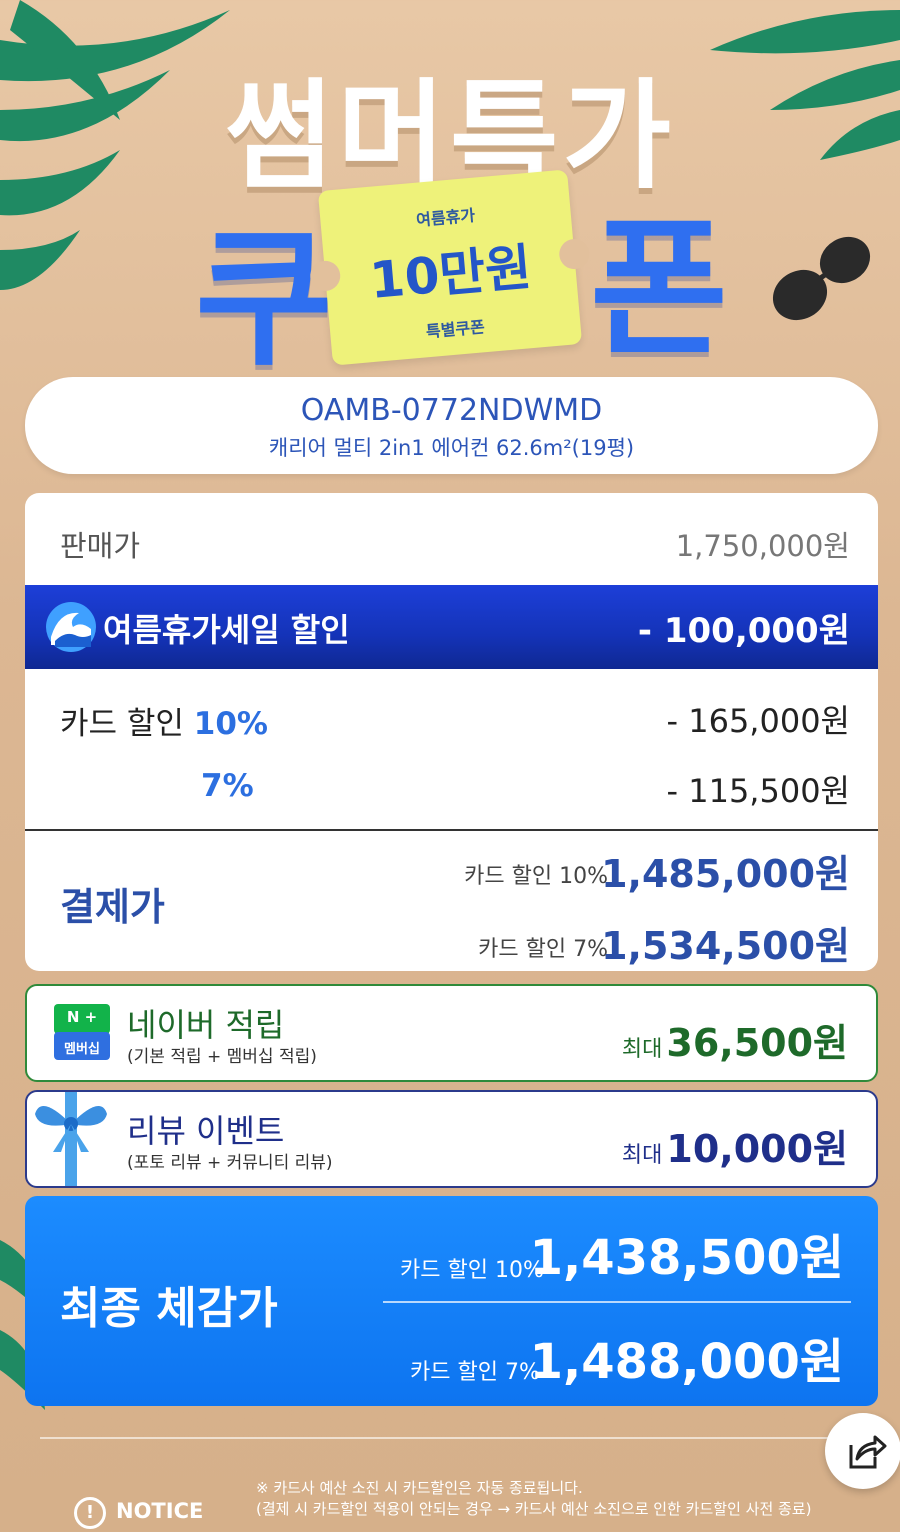  Describe the element at coordinates (100, 546) in the screenshot. I see `sale-price-label: 판매가` at that location.